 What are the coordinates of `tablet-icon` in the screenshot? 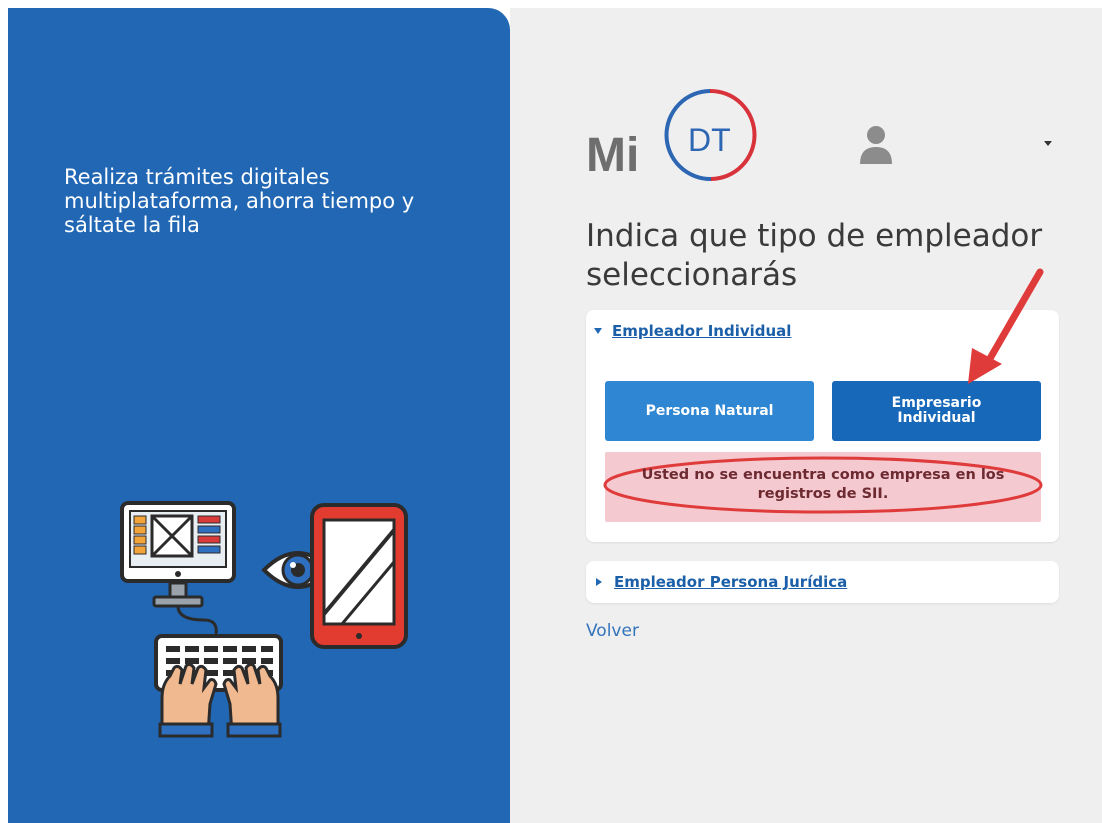 It's located at (359, 576).